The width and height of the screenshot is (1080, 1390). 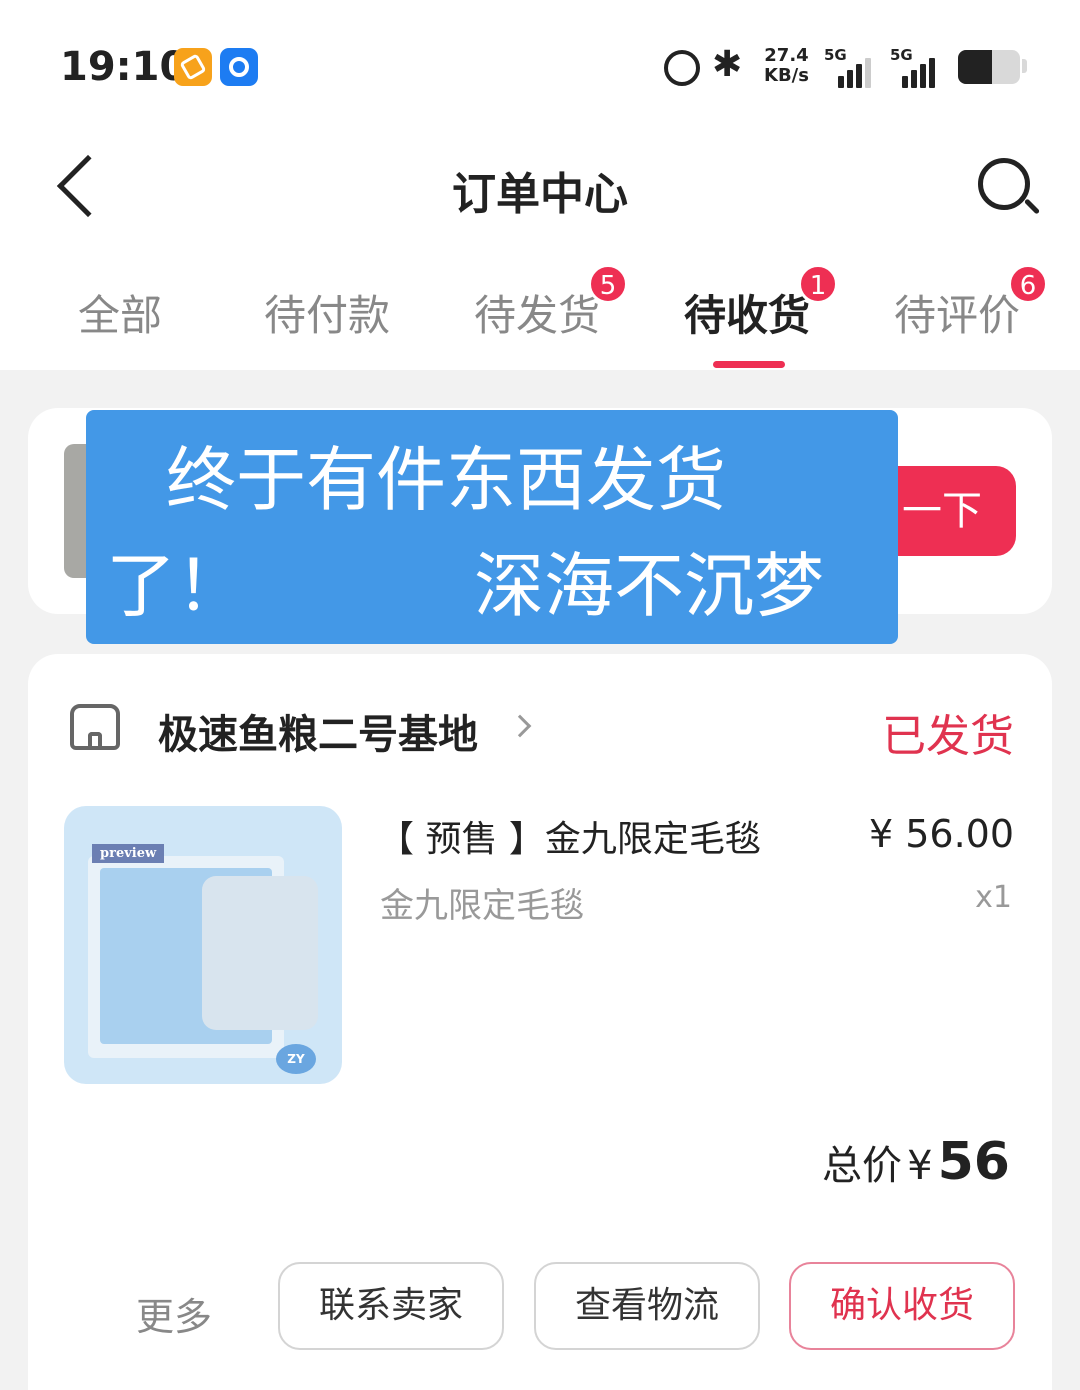 I want to click on bluetooth-icon: ✱, so click(x=727, y=64).